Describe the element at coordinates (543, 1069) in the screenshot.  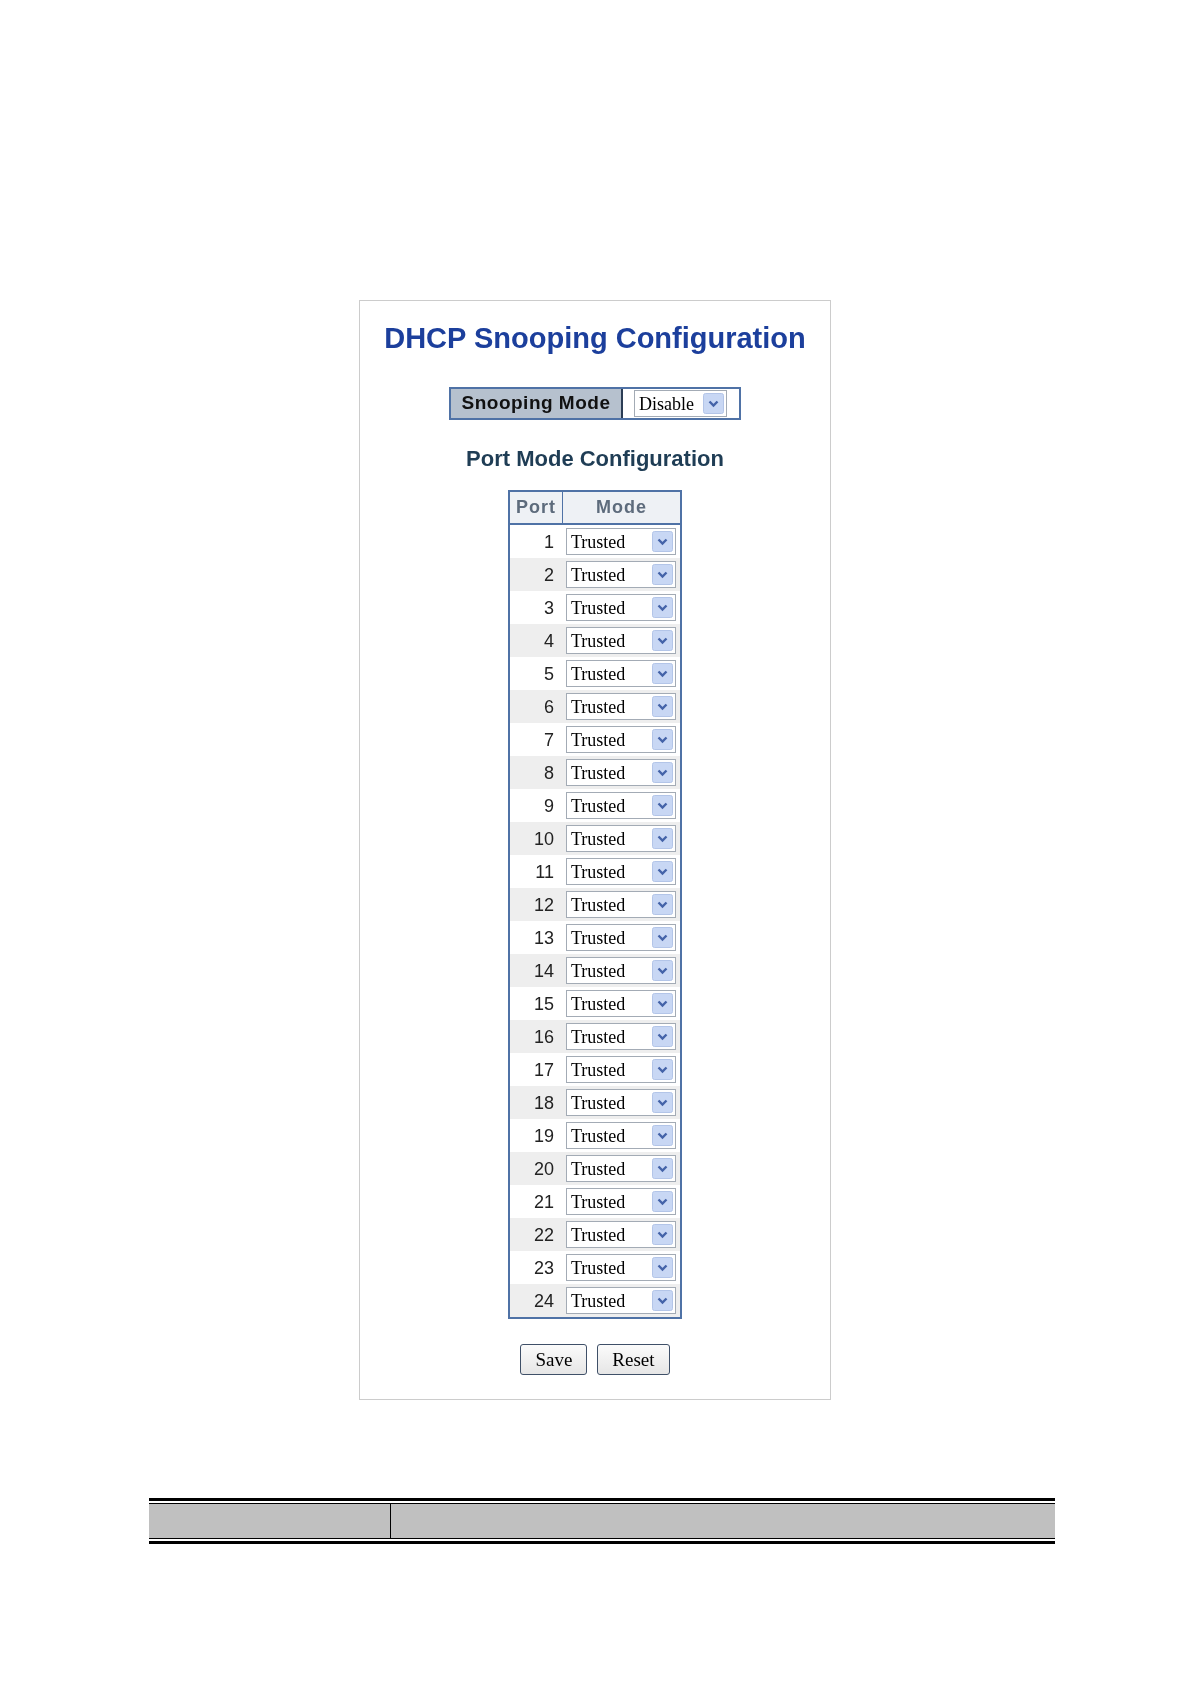
I see `port-number: 17` at that location.